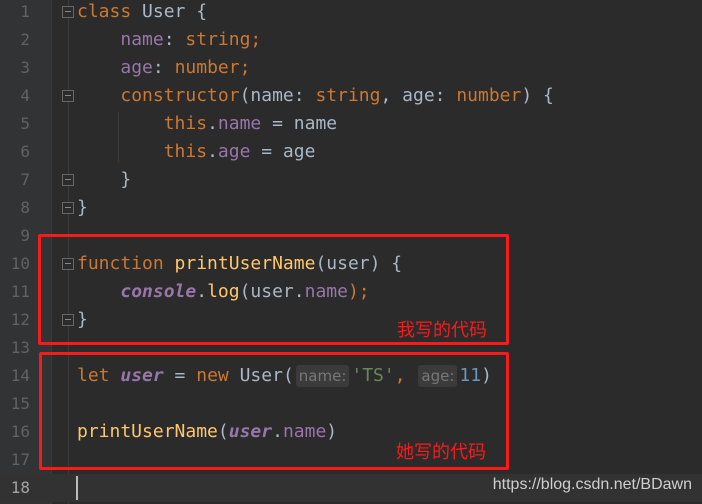 Image resolution: width=702 pixels, height=504 pixels. I want to click on code-line: name: string;, so click(169, 40).